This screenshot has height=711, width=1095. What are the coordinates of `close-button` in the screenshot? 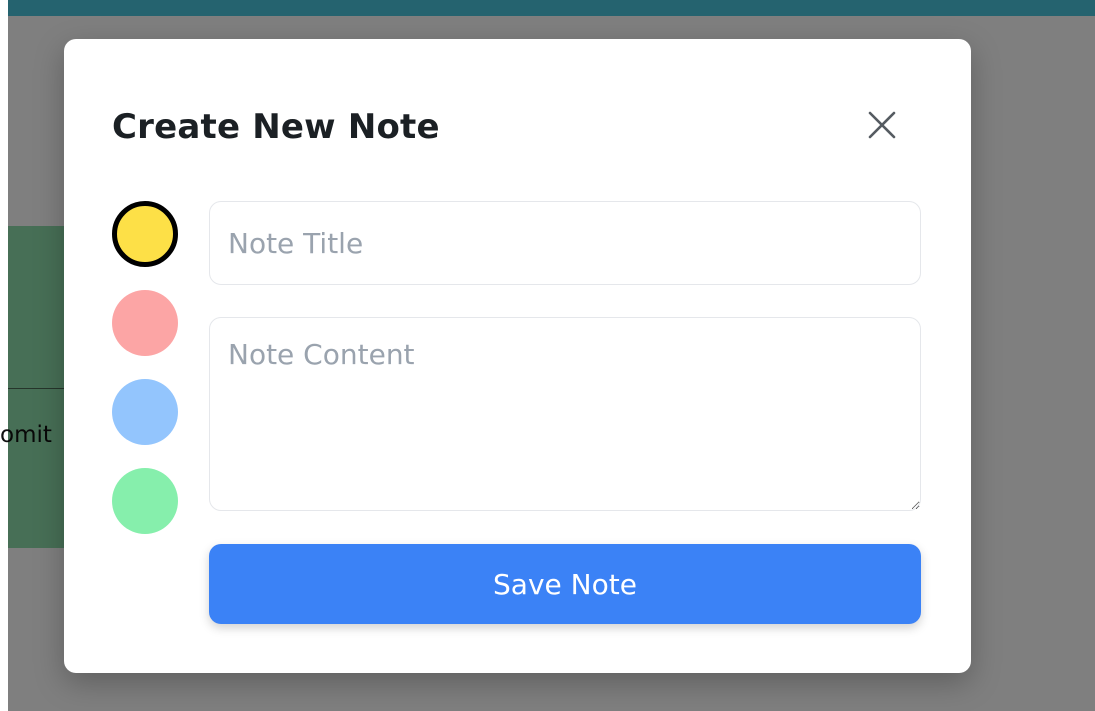 It's located at (882, 127).